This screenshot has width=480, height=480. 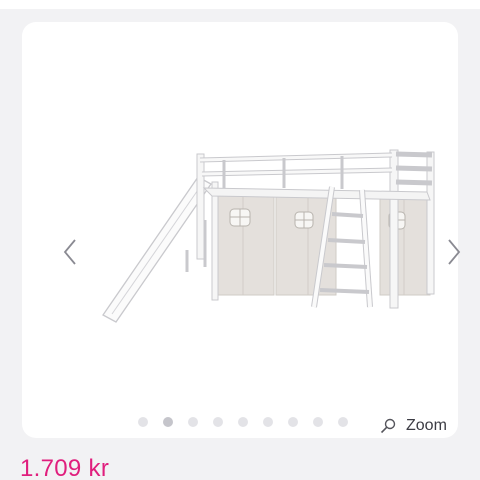 I want to click on chevron-right-icon, so click(x=454, y=252).